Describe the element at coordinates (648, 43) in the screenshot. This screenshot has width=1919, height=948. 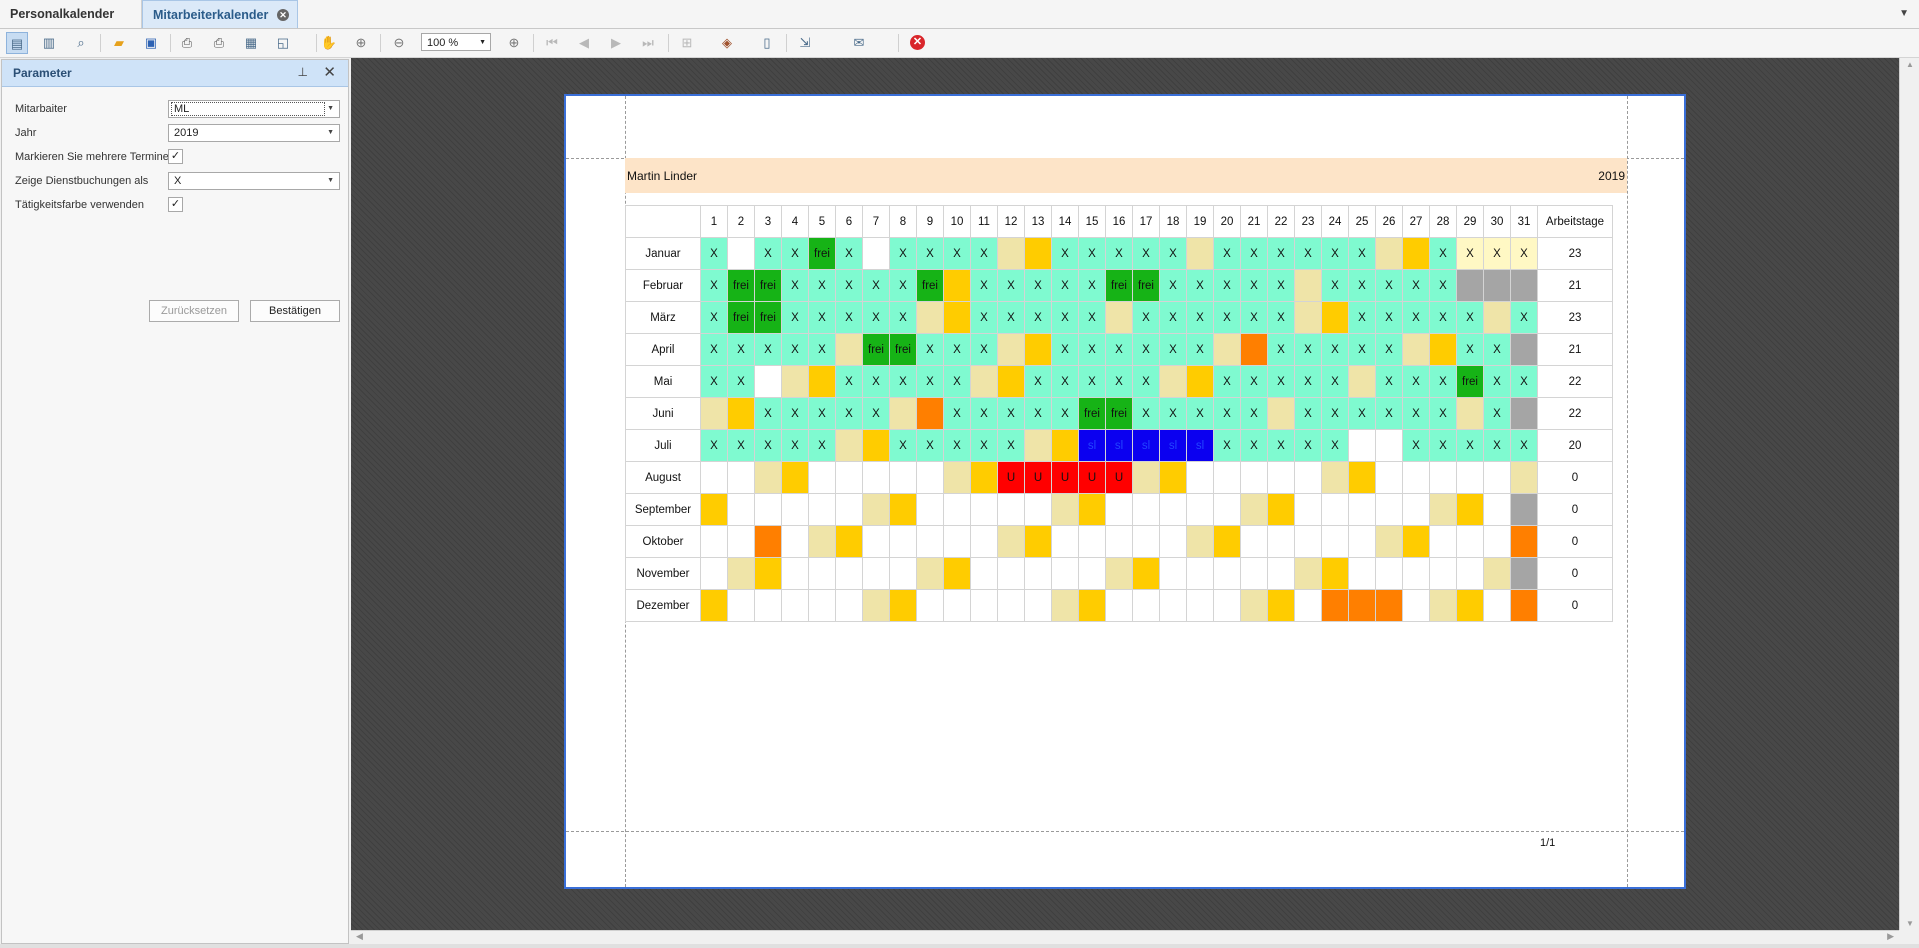
I see `last-page-icon: ⏭` at that location.